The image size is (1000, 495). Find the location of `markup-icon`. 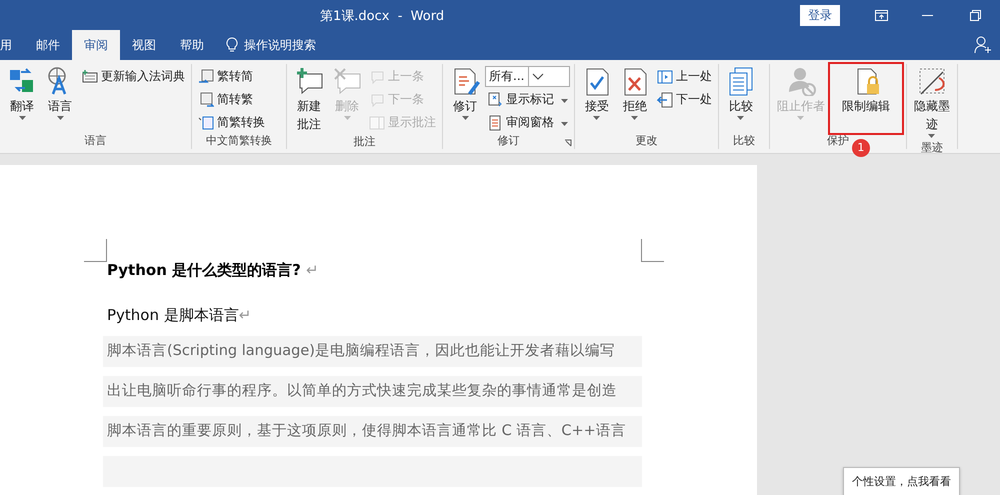

markup-icon is located at coordinates (495, 100).